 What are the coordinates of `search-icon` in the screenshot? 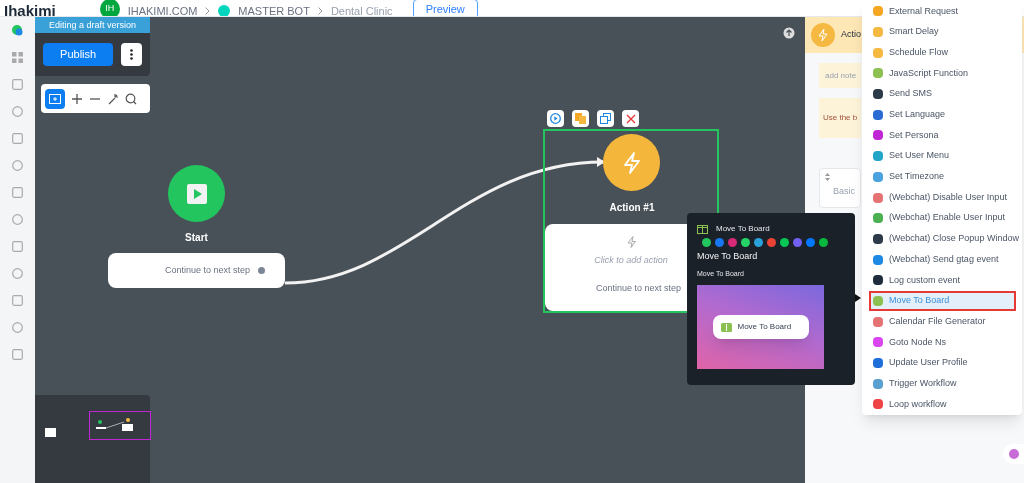 It's located at (131, 98).